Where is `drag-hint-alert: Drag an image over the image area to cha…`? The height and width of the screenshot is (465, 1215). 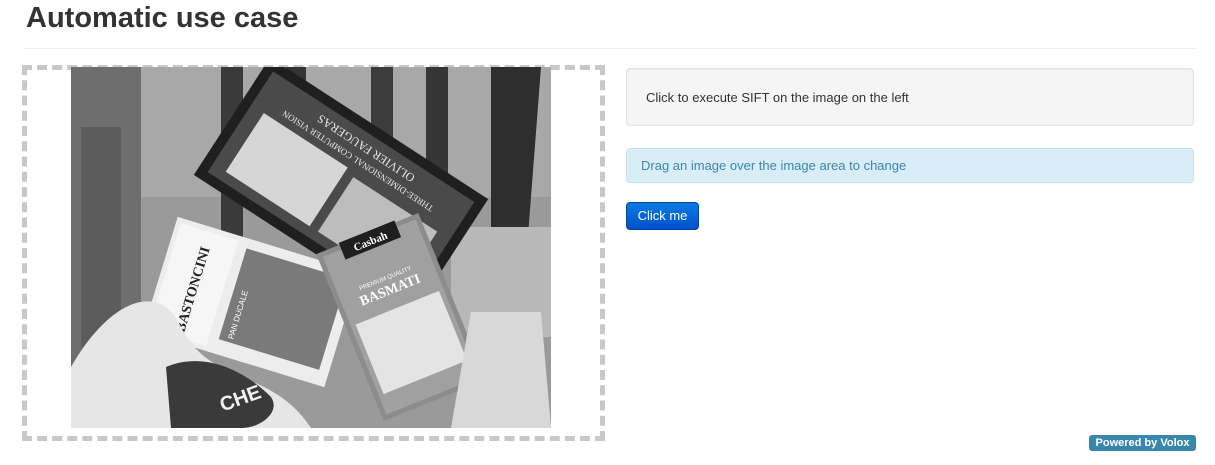 drag-hint-alert: Drag an image over the image area to cha… is located at coordinates (910, 165).